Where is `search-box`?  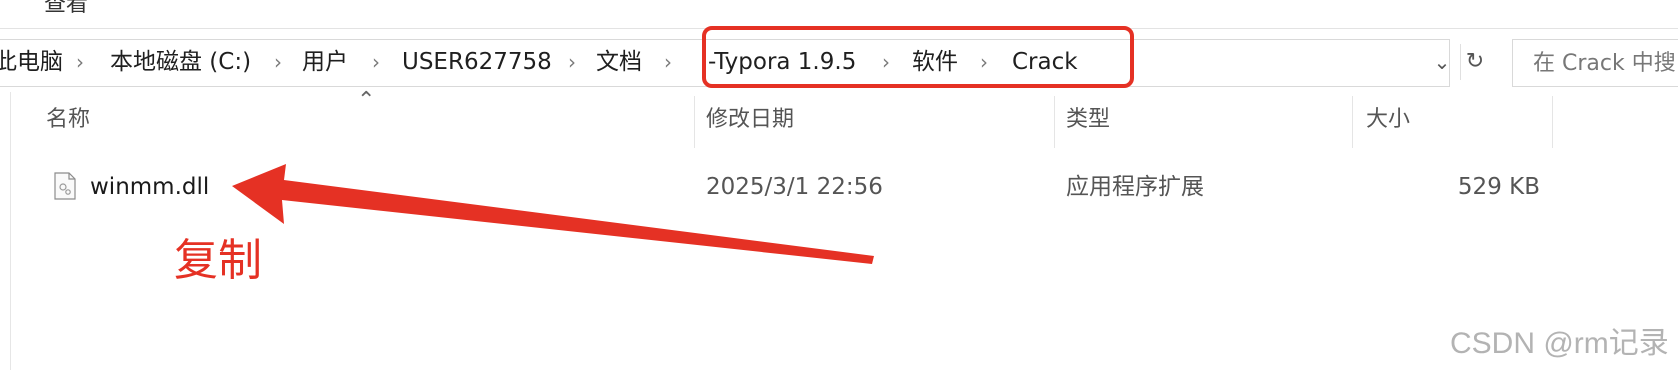
search-box is located at coordinates (1595, 63).